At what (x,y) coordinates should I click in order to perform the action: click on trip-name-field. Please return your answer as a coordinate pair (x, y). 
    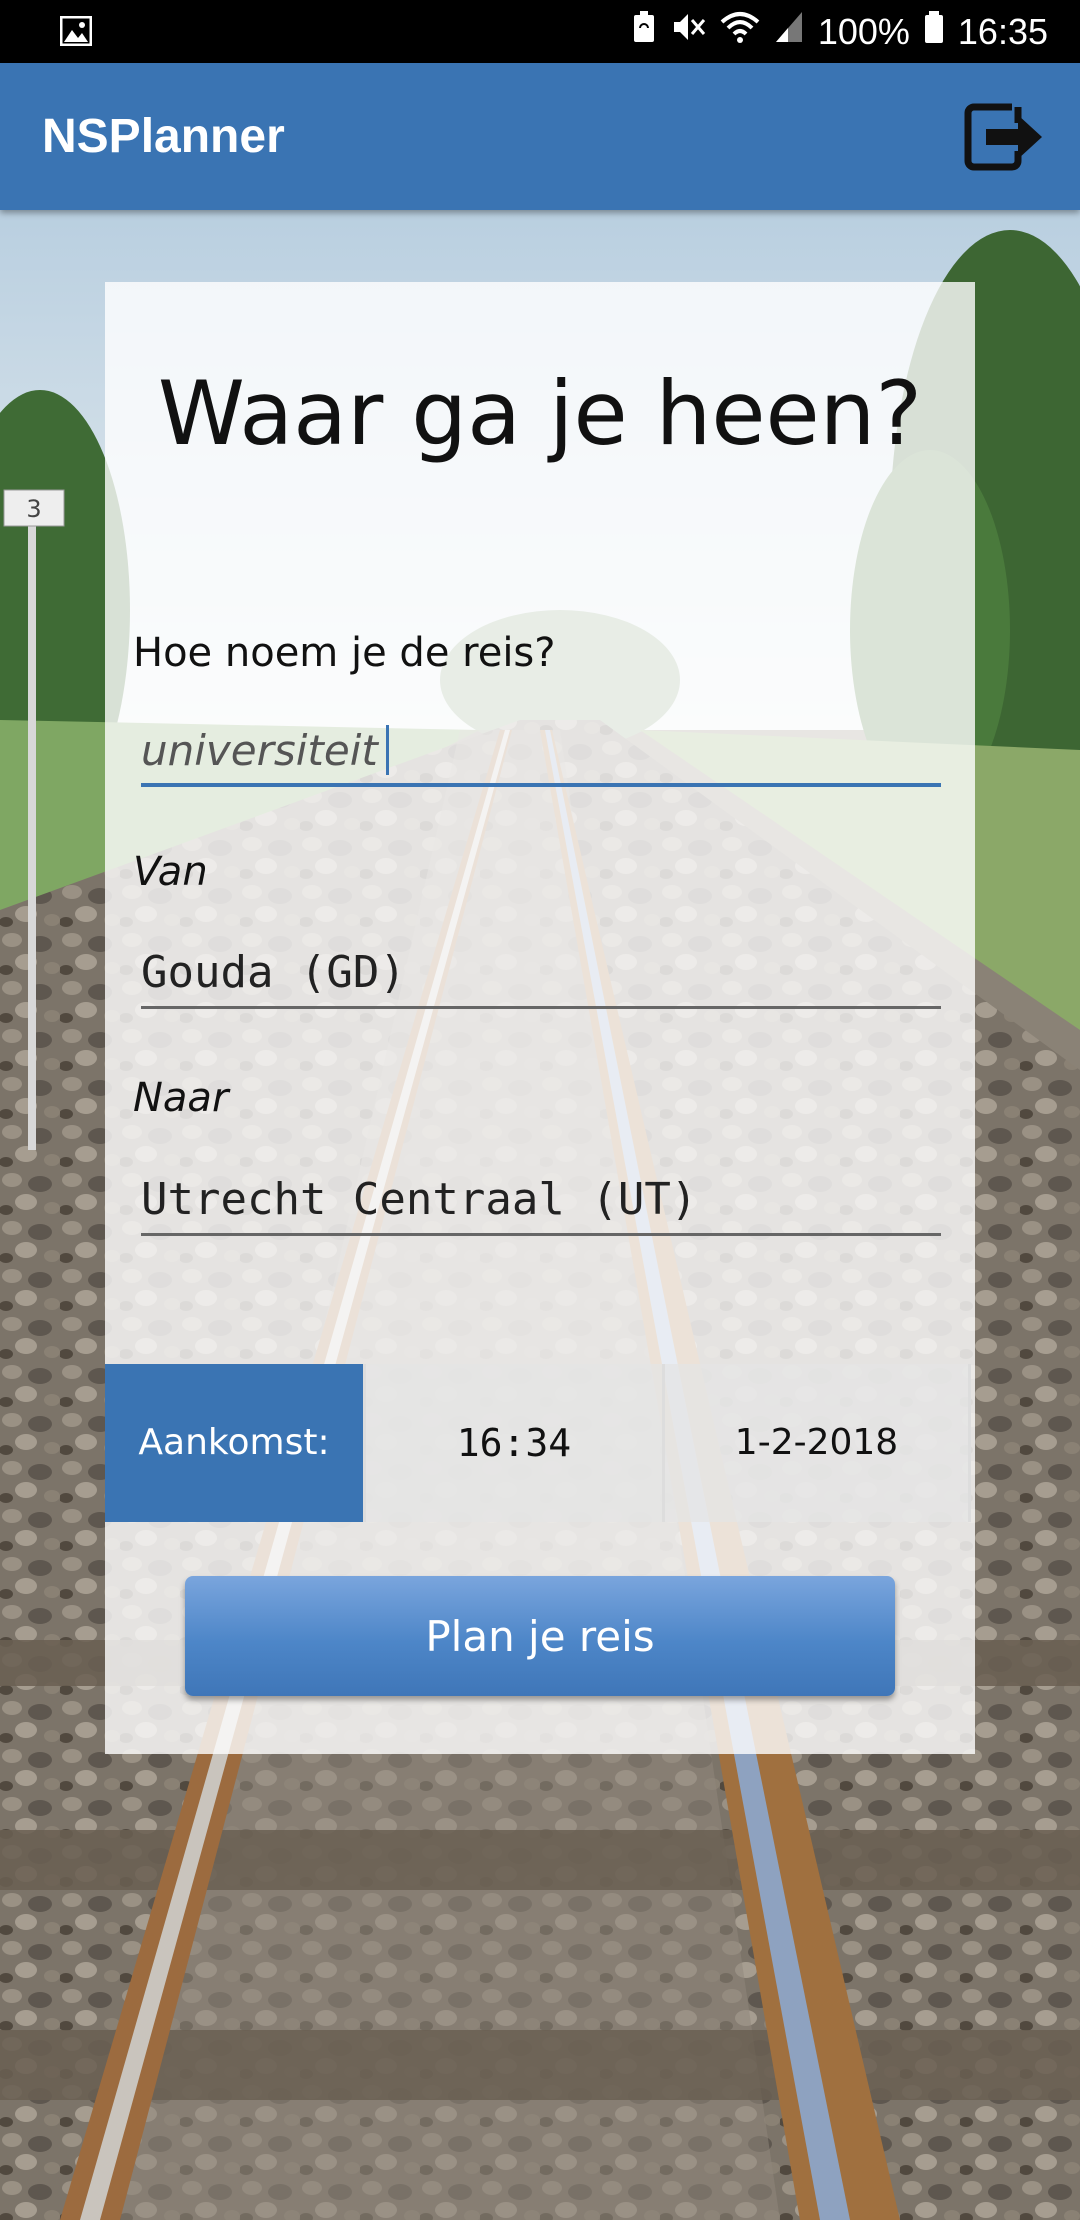
    Looking at the image, I should click on (541, 753).